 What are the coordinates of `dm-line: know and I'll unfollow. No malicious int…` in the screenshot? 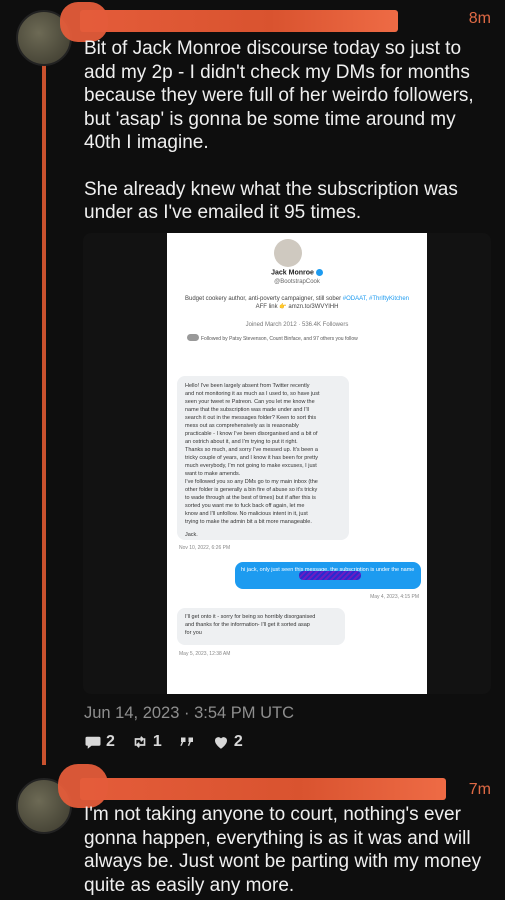 It's located at (246, 514).